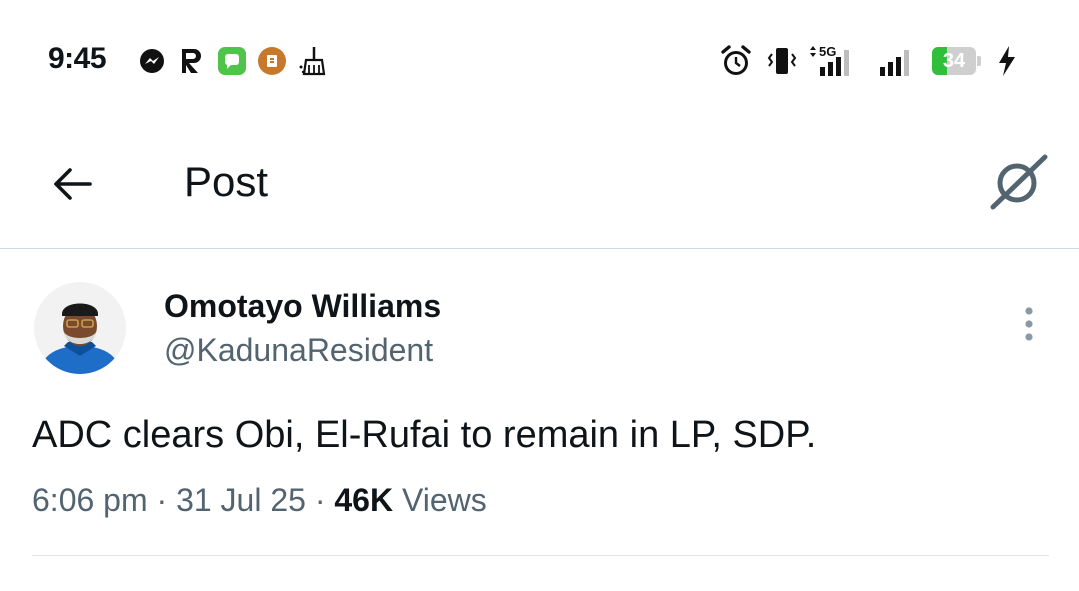 Image resolution: width=1079 pixels, height=591 pixels. I want to click on signal-icon: 5G, so click(837, 60).